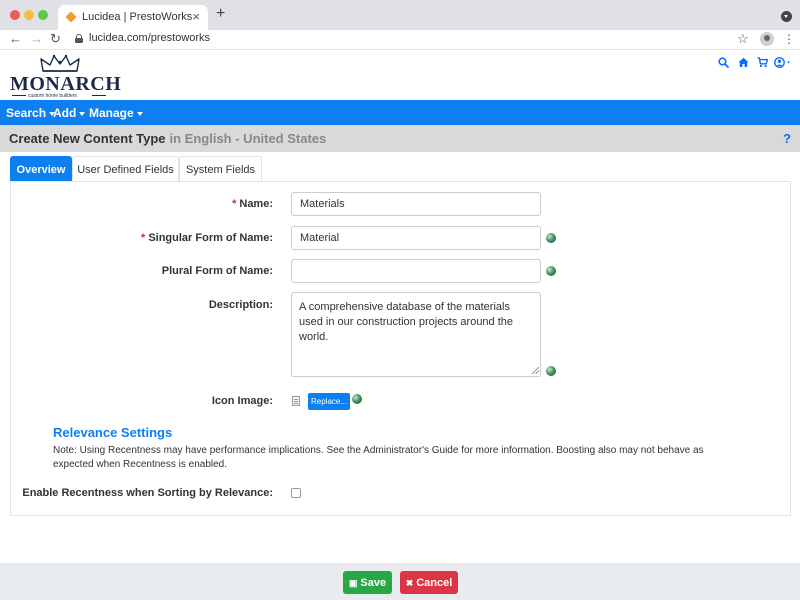  I want to click on tab-system-fields: System Fields, so click(220, 169).